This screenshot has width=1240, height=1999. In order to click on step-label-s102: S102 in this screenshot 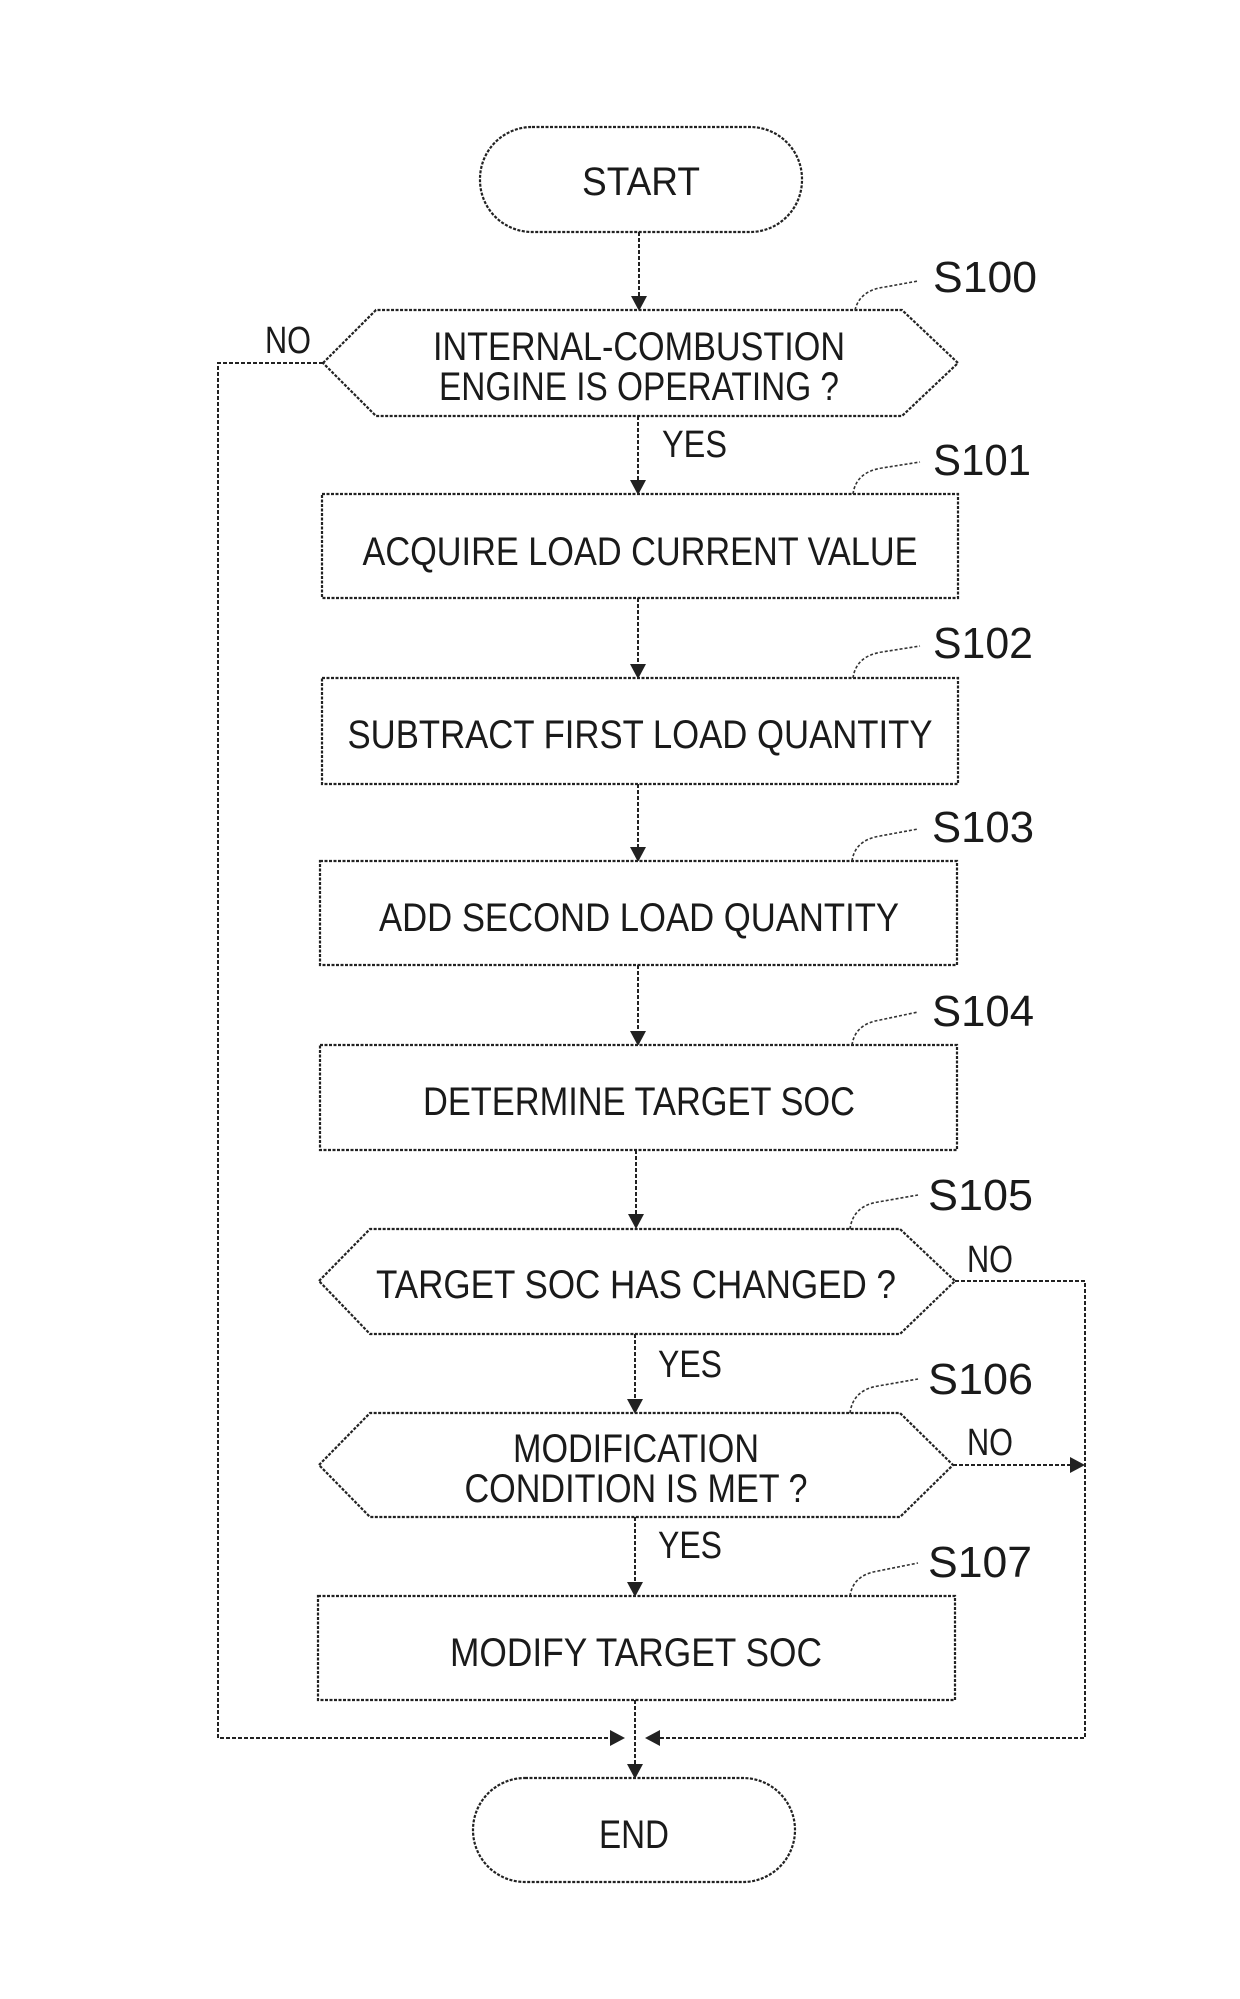, I will do `click(983, 643)`.